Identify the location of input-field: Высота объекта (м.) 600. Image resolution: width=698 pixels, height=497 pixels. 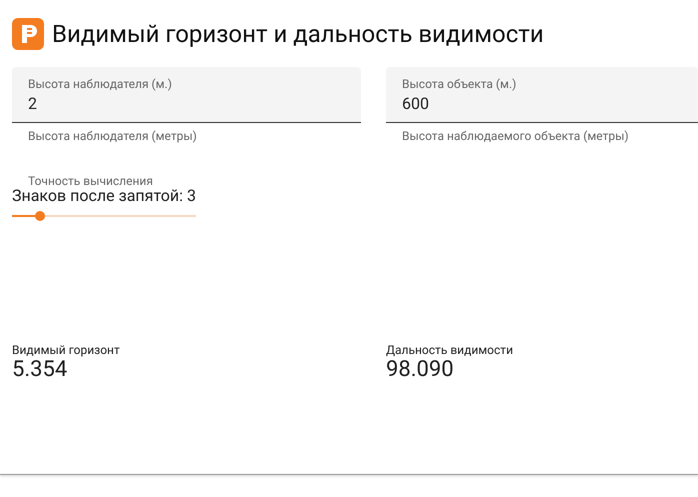
(542, 95).